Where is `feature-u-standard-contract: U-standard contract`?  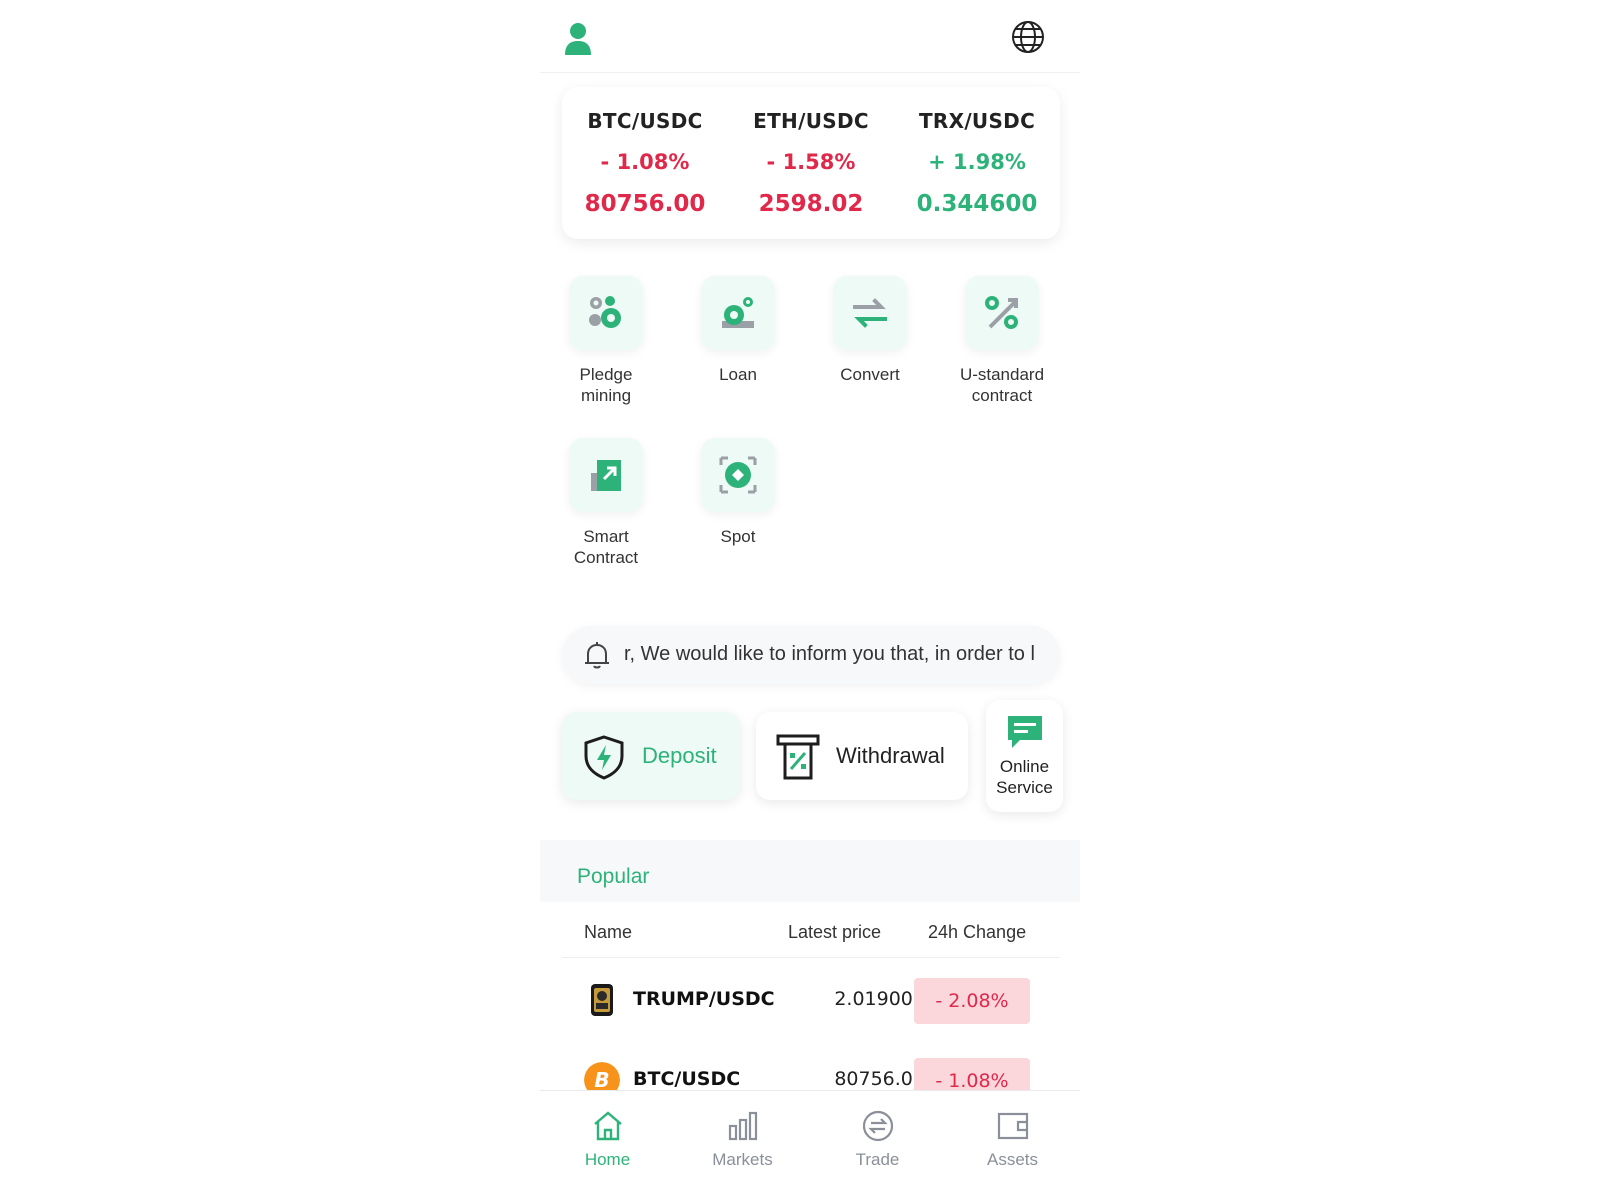
feature-u-standard-contract: U-standard contract is located at coordinates (1002, 341).